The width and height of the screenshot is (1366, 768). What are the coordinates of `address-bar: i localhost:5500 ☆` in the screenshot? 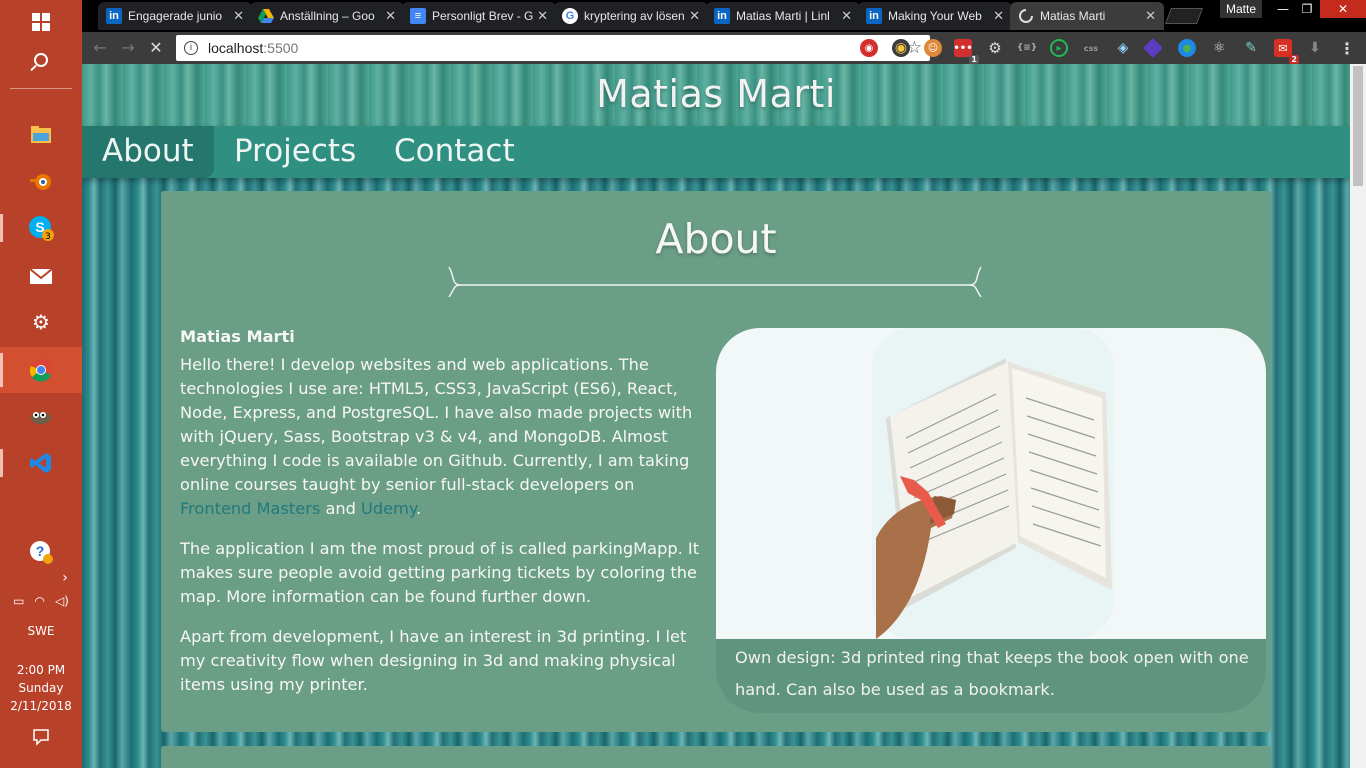 It's located at (553, 48).